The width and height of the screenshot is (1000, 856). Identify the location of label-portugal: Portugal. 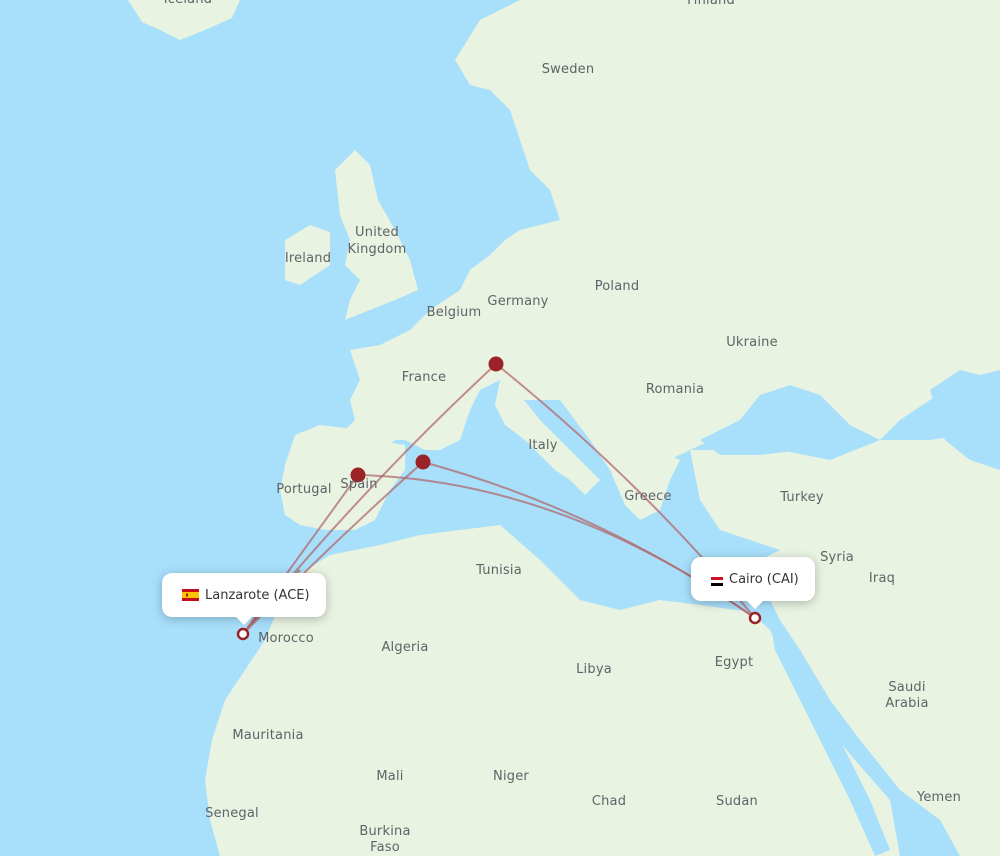
(304, 489).